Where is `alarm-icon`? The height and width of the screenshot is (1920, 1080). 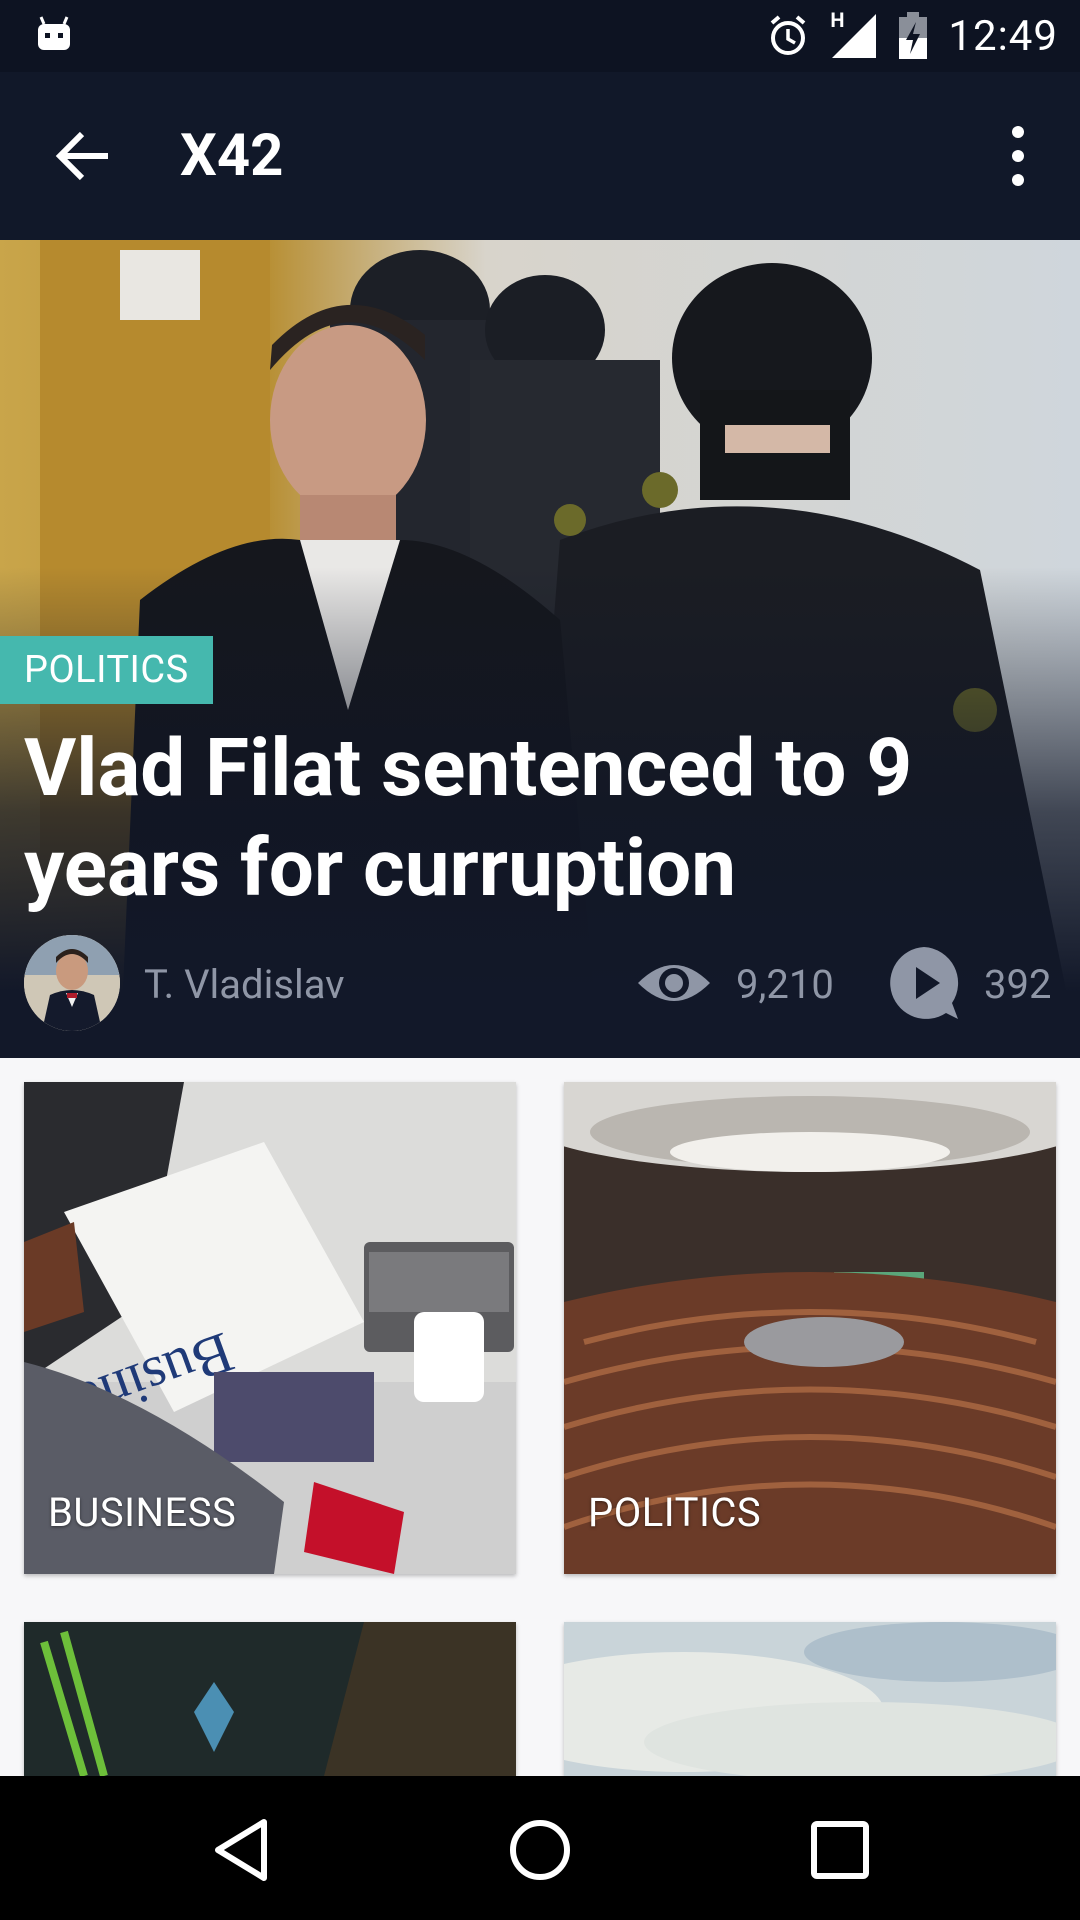
alarm-icon is located at coordinates (788, 35).